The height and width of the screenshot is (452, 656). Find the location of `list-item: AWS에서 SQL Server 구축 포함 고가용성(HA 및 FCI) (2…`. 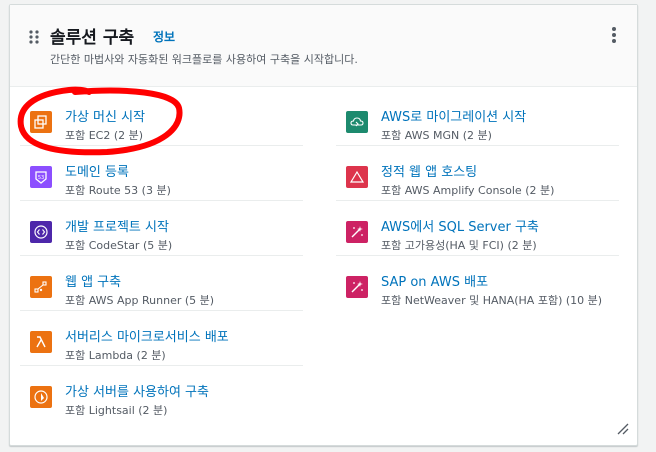

list-item: AWS에서 SQL Server 구축 포함 고가용성(HA 및 FCI) (2… is located at coordinates (477, 228).